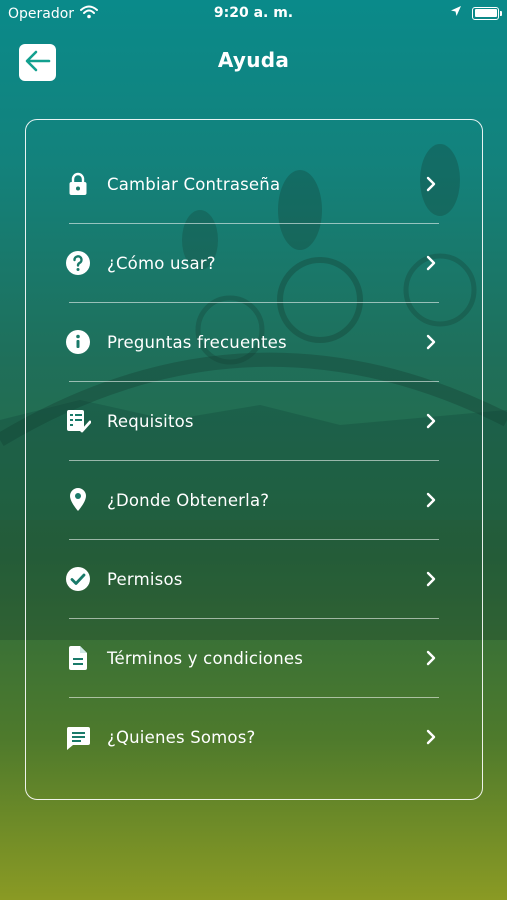 The width and height of the screenshot is (507, 900). I want to click on header: Ayuda, so click(253, 62).